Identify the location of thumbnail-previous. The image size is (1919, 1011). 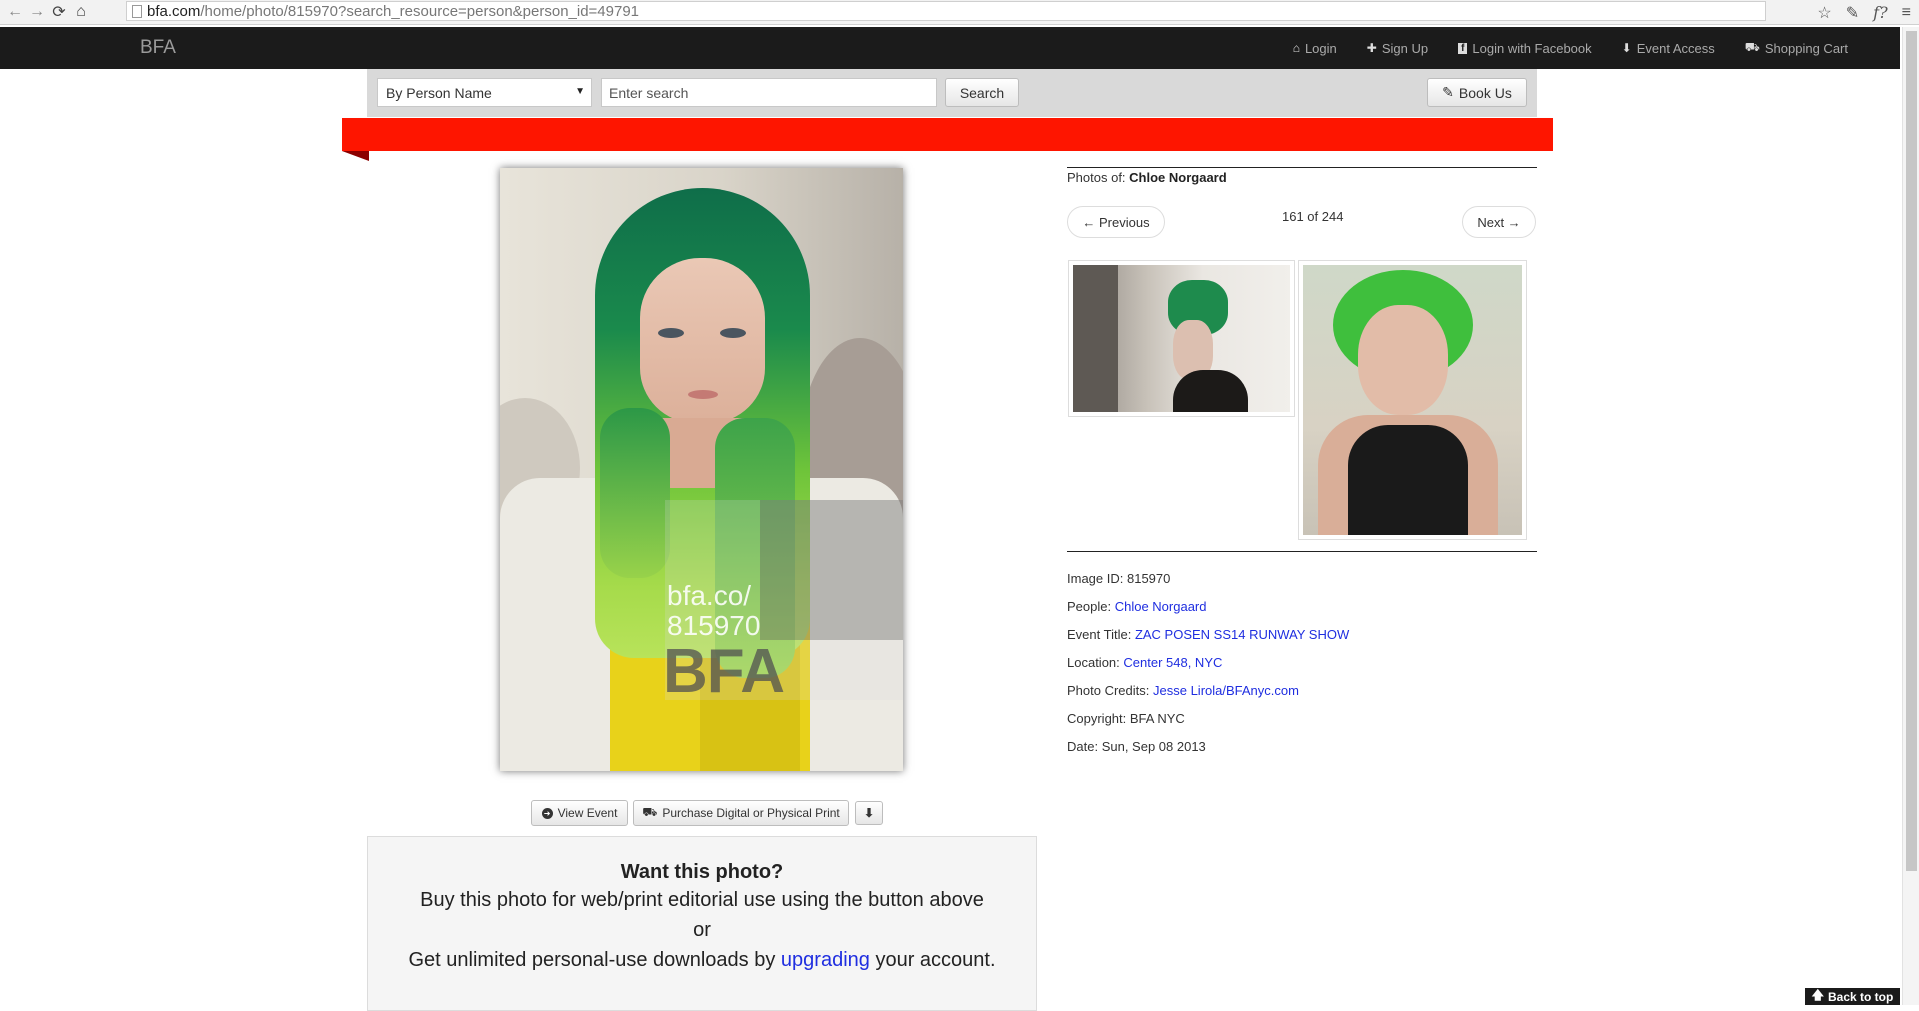
(1181, 338).